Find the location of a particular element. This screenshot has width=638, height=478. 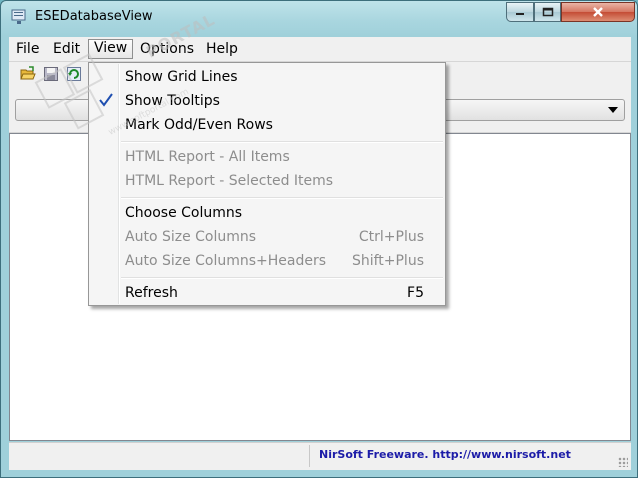

maximize-button is located at coordinates (547, 12).